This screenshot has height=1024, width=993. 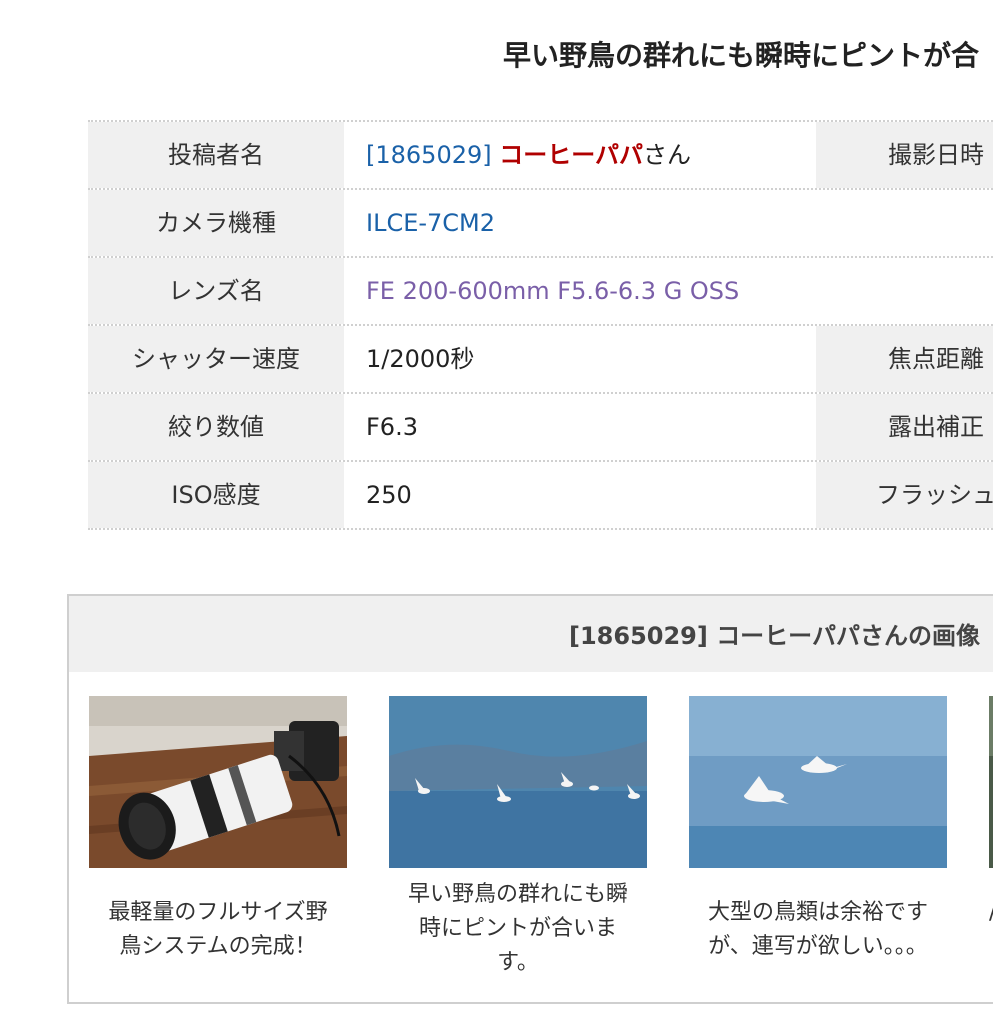 I want to click on gallery-header: [1865029] コーヒーパパさんの画像, so click(x=531, y=634).